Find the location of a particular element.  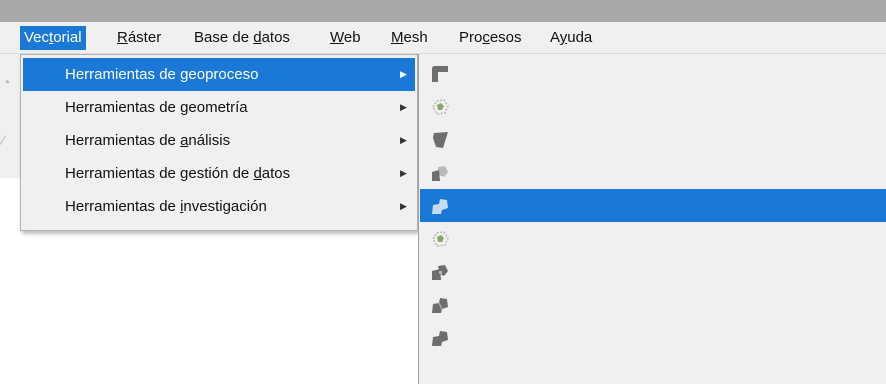

clip-icon is located at coordinates (440, 107).